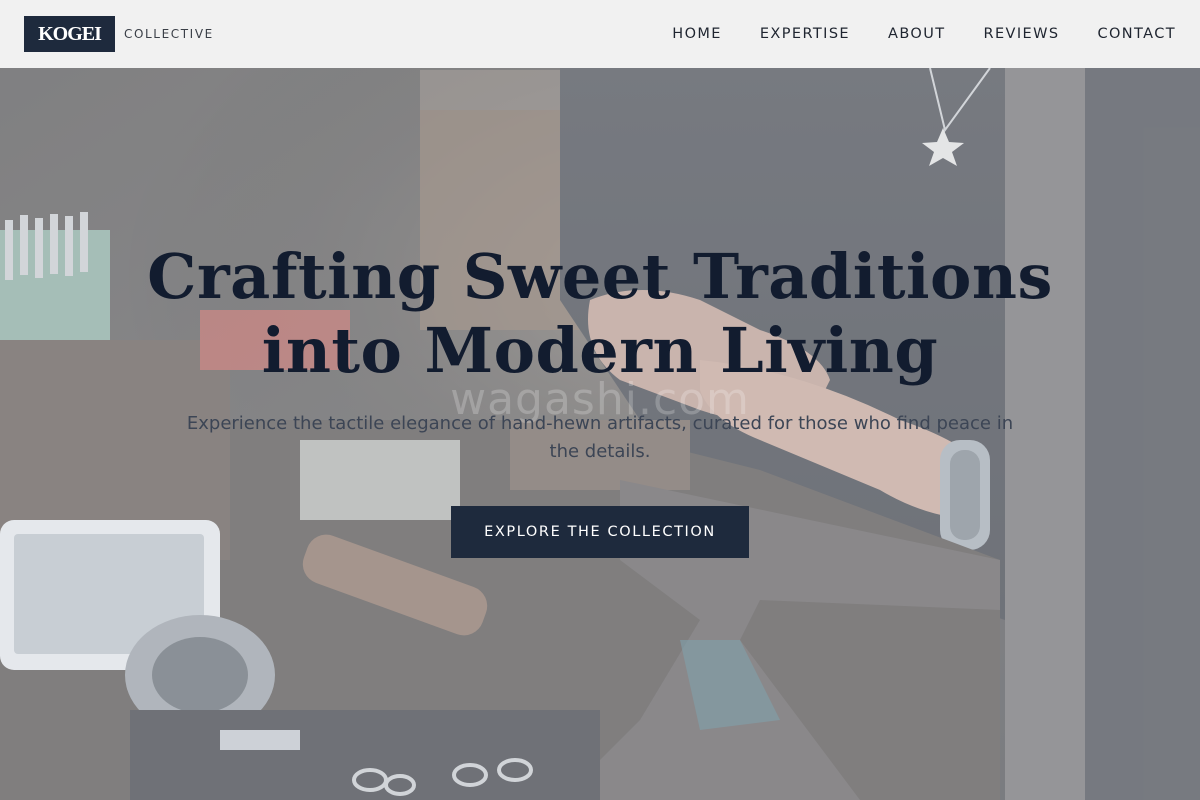 The image size is (1200, 800). I want to click on main-nav: HOME EXPERTISE ABOUT REVIEWS CONTACT, so click(924, 34).